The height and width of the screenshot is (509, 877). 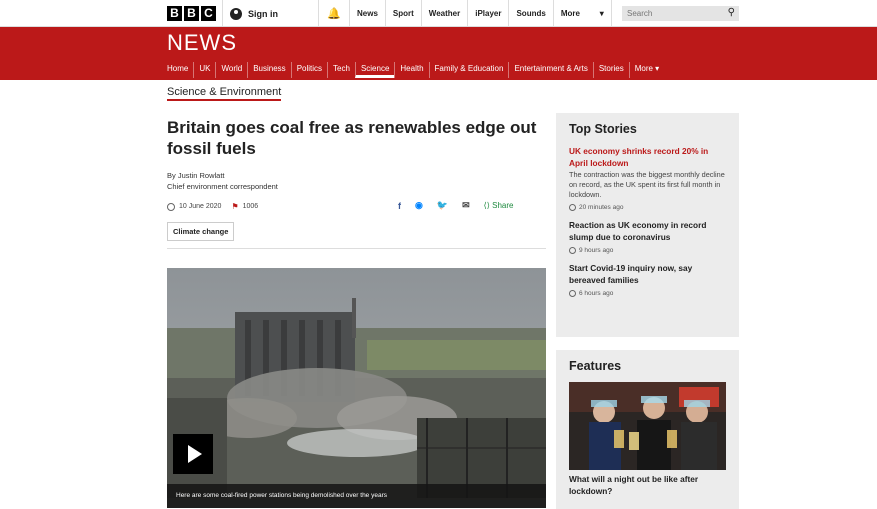 I want to click on story-time-label: 20 minutes ago, so click(x=601, y=207).